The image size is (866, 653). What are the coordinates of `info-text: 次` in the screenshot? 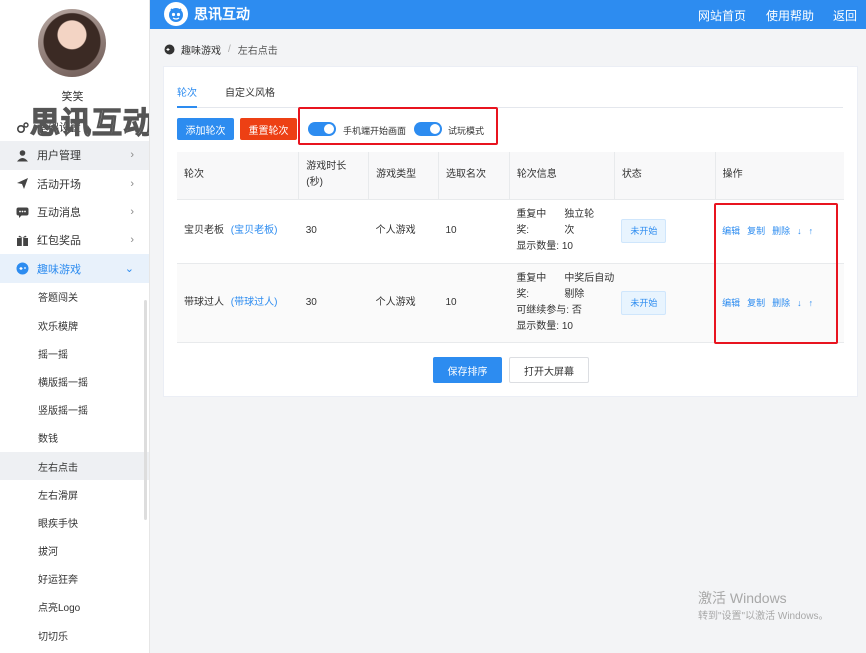 It's located at (569, 230).